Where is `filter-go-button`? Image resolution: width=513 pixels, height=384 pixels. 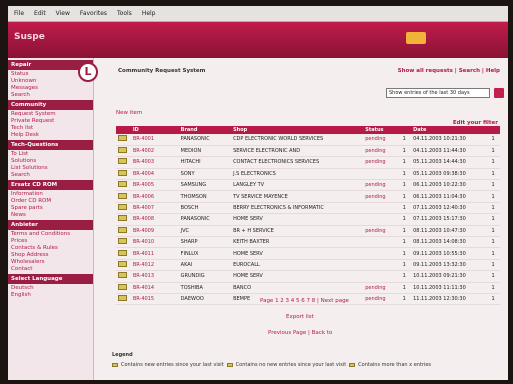 filter-go-button is located at coordinates (499, 93).